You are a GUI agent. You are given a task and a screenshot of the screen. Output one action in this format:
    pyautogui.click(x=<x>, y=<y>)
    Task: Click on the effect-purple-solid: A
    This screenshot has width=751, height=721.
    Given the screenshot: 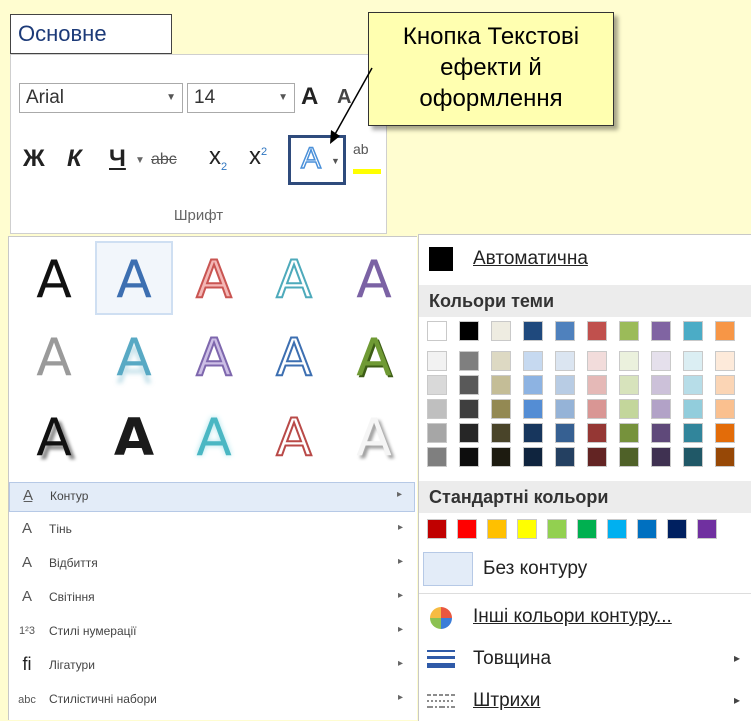 What is the action you would take?
    pyautogui.click(x=374, y=280)
    